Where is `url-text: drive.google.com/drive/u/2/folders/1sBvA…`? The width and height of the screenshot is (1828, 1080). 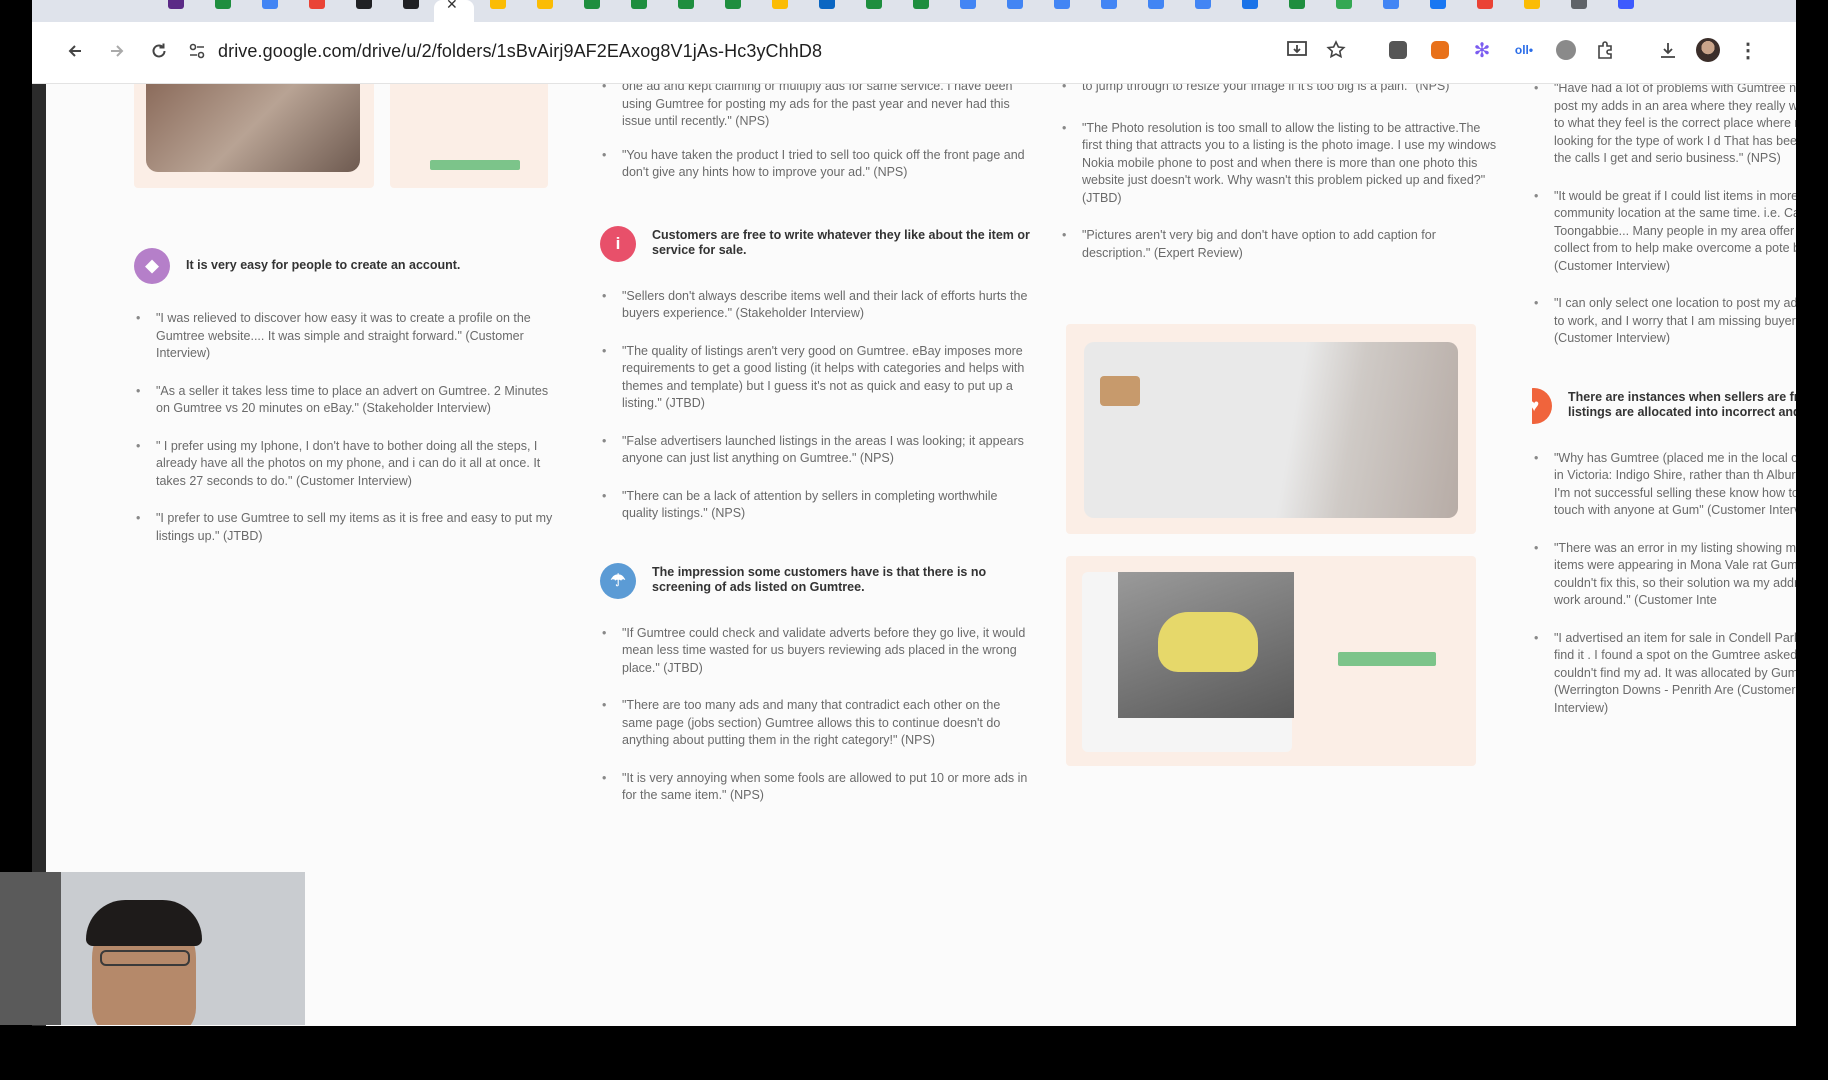
url-text: drive.google.com/drive/u/2/folders/1sBvA… is located at coordinates (520, 51).